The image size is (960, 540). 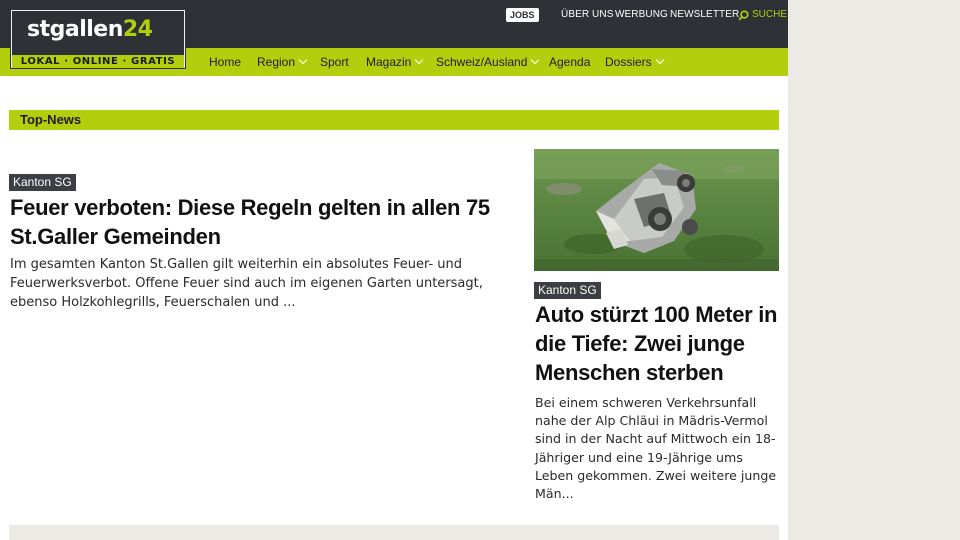 What do you see at coordinates (628, 62) in the screenshot?
I see `nav-label: Dossiers` at bounding box center [628, 62].